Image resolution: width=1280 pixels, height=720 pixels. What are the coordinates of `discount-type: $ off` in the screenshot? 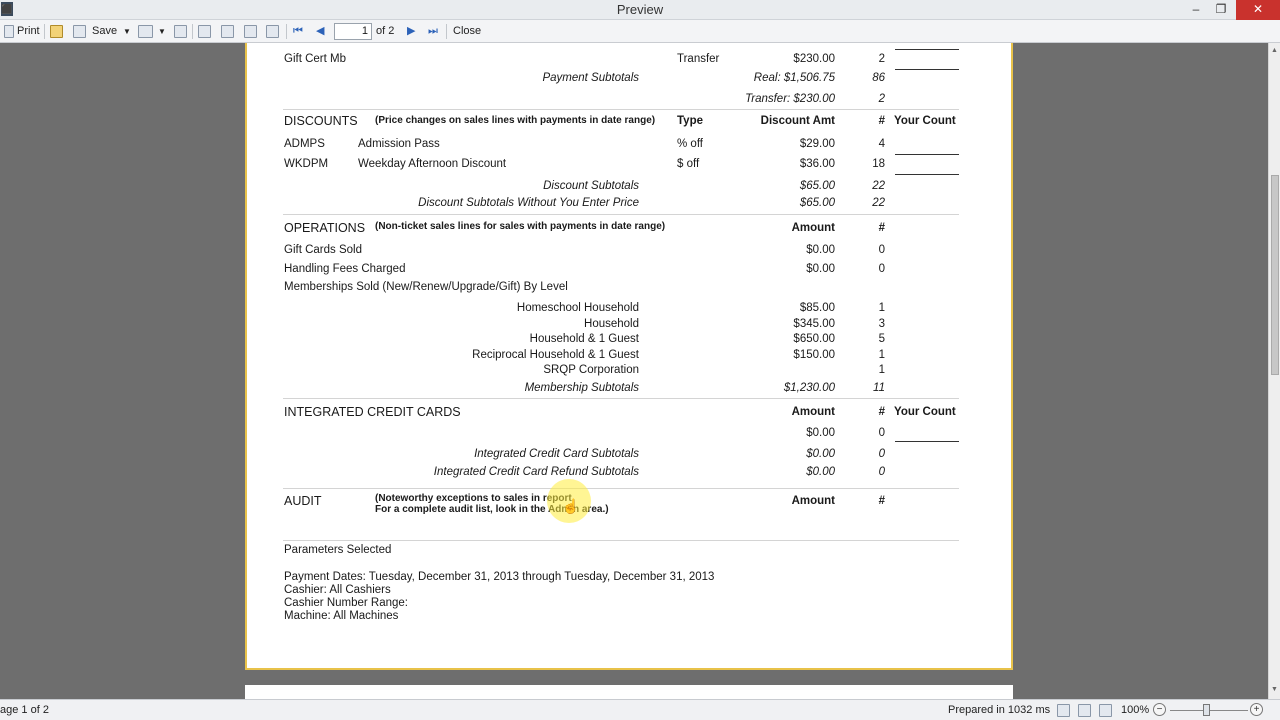 It's located at (688, 164).